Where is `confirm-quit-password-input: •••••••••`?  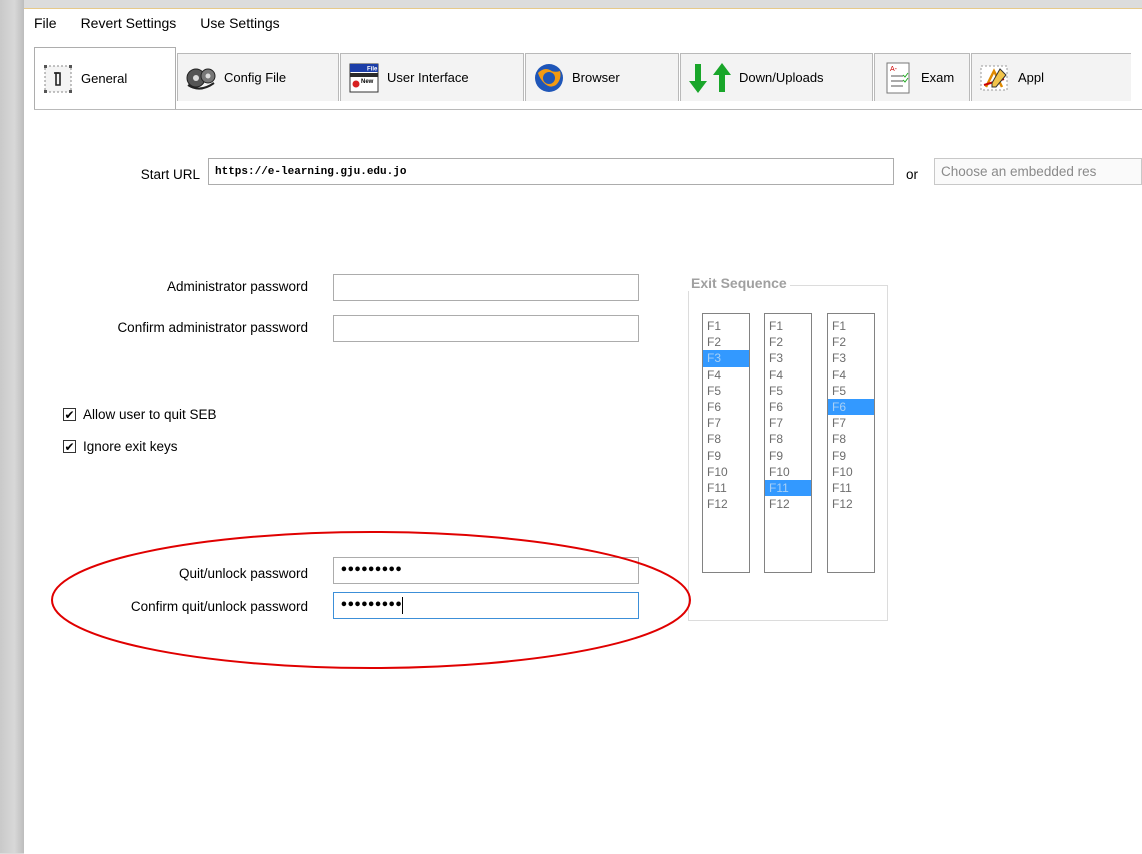 confirm-quit-password-input: ••••••••• is located at coordinates (486, 605).